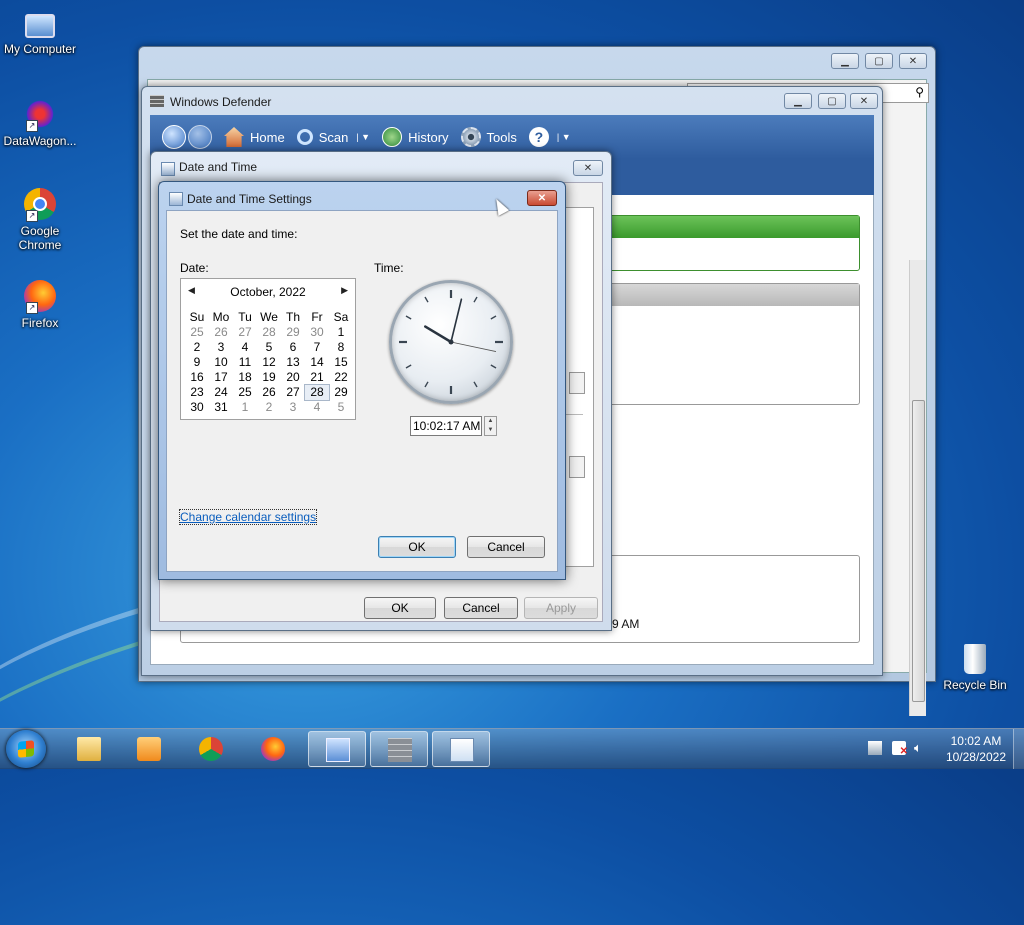  What do you see at coordinates (399, 749) in the screenshot?
I see `taskbar-firewall` at bounding box center [399, 749].